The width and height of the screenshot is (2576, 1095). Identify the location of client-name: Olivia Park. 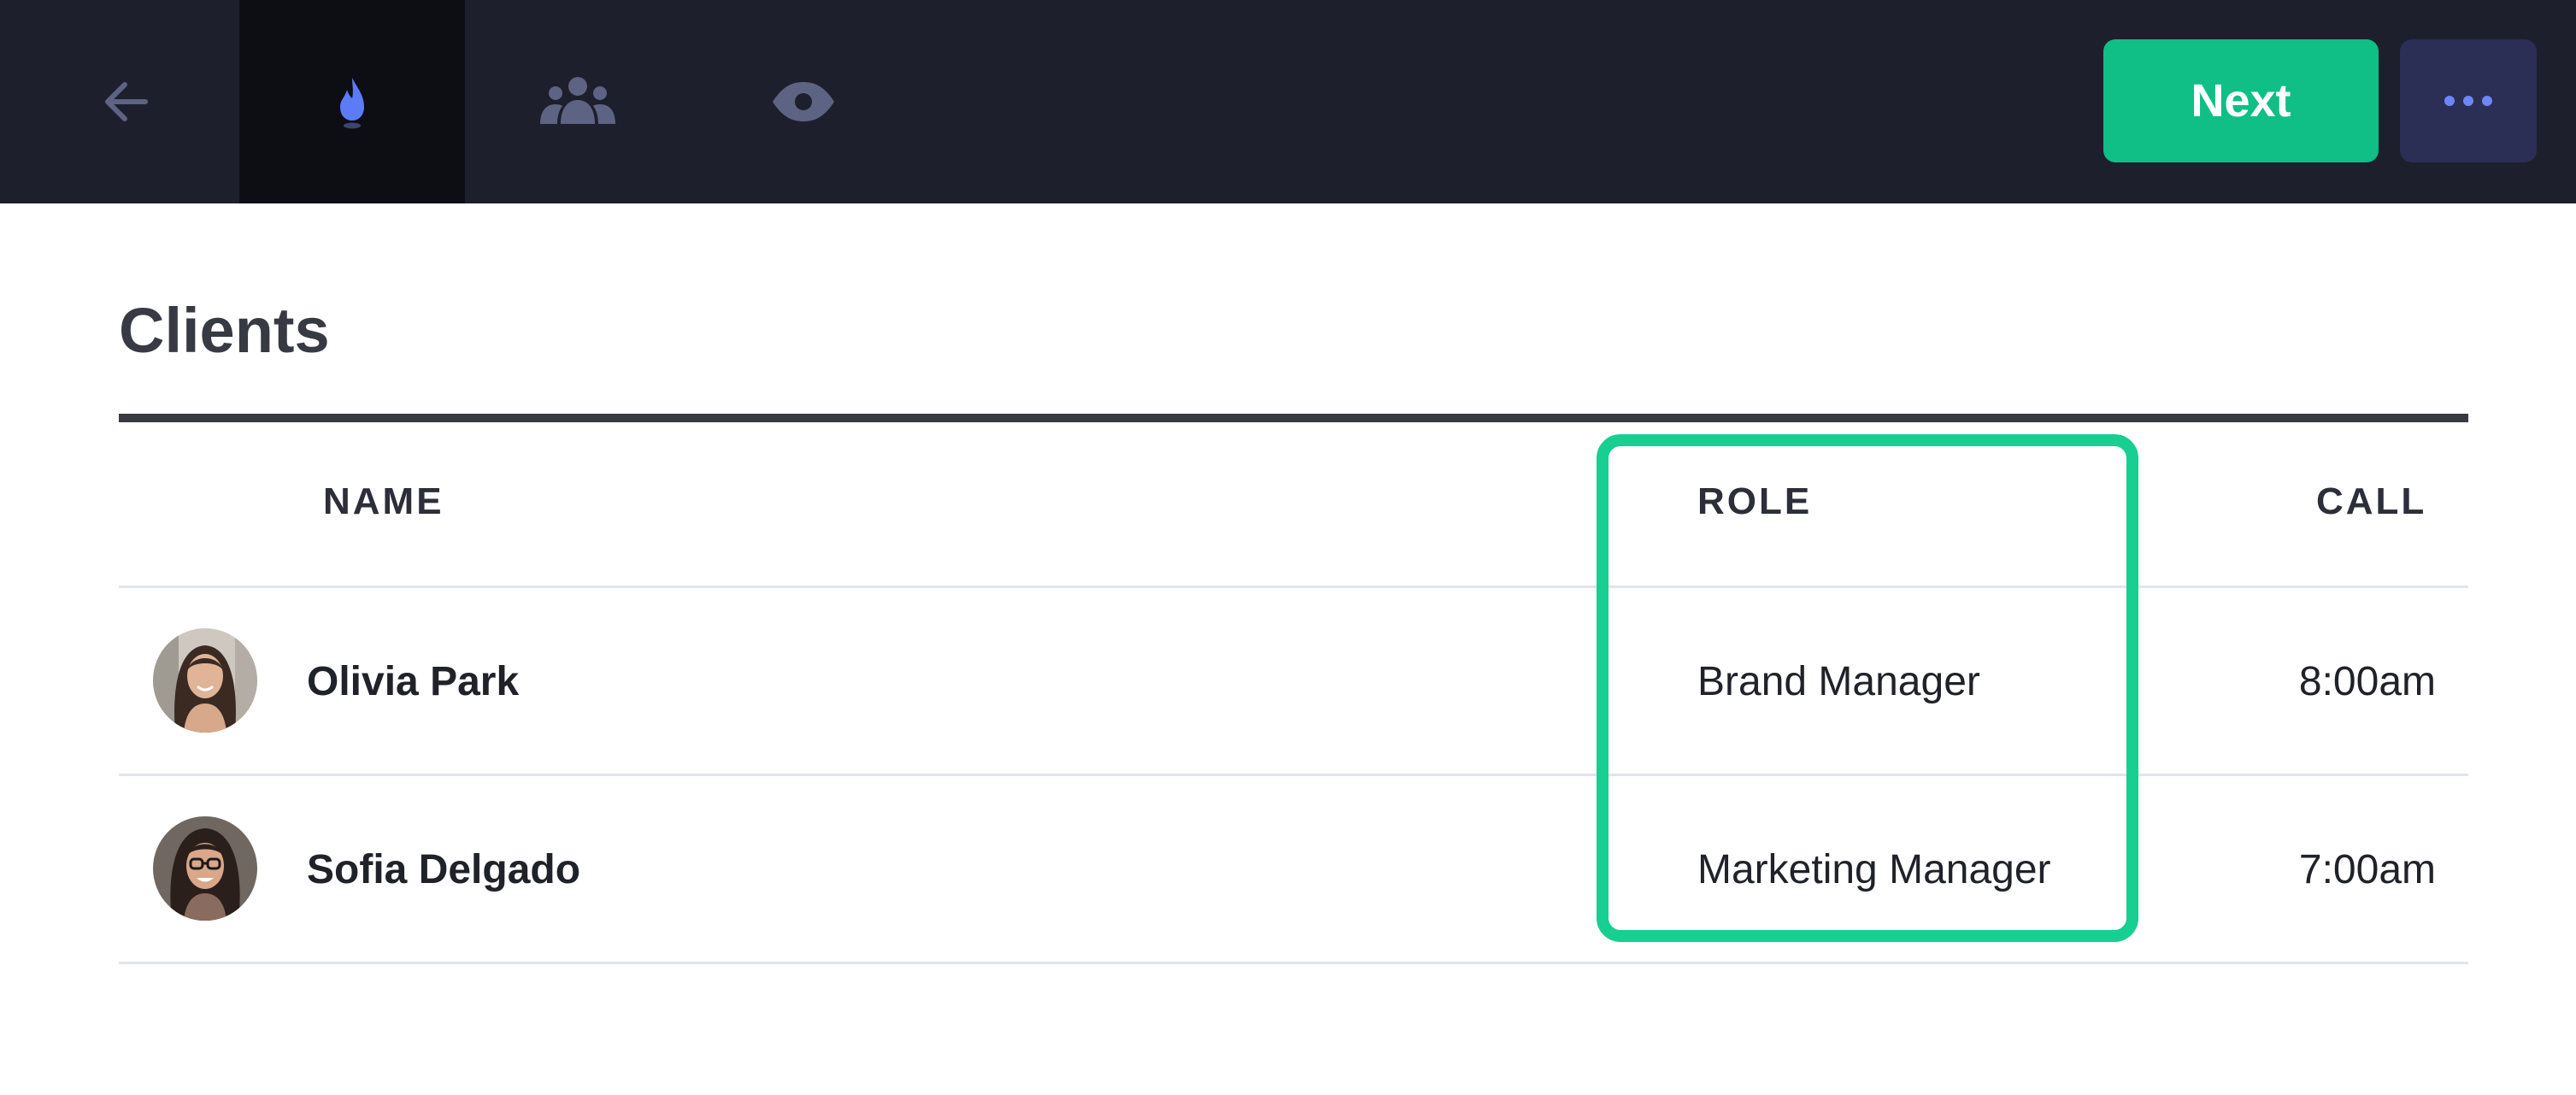
(413, 682).